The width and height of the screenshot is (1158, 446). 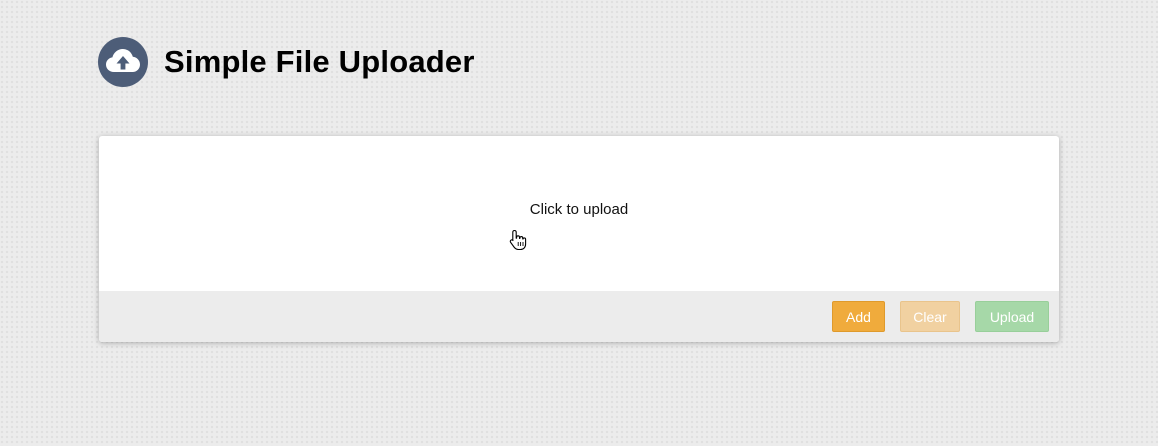 I want to click on cloud-upload-glyph, so click(x=123, y=60).